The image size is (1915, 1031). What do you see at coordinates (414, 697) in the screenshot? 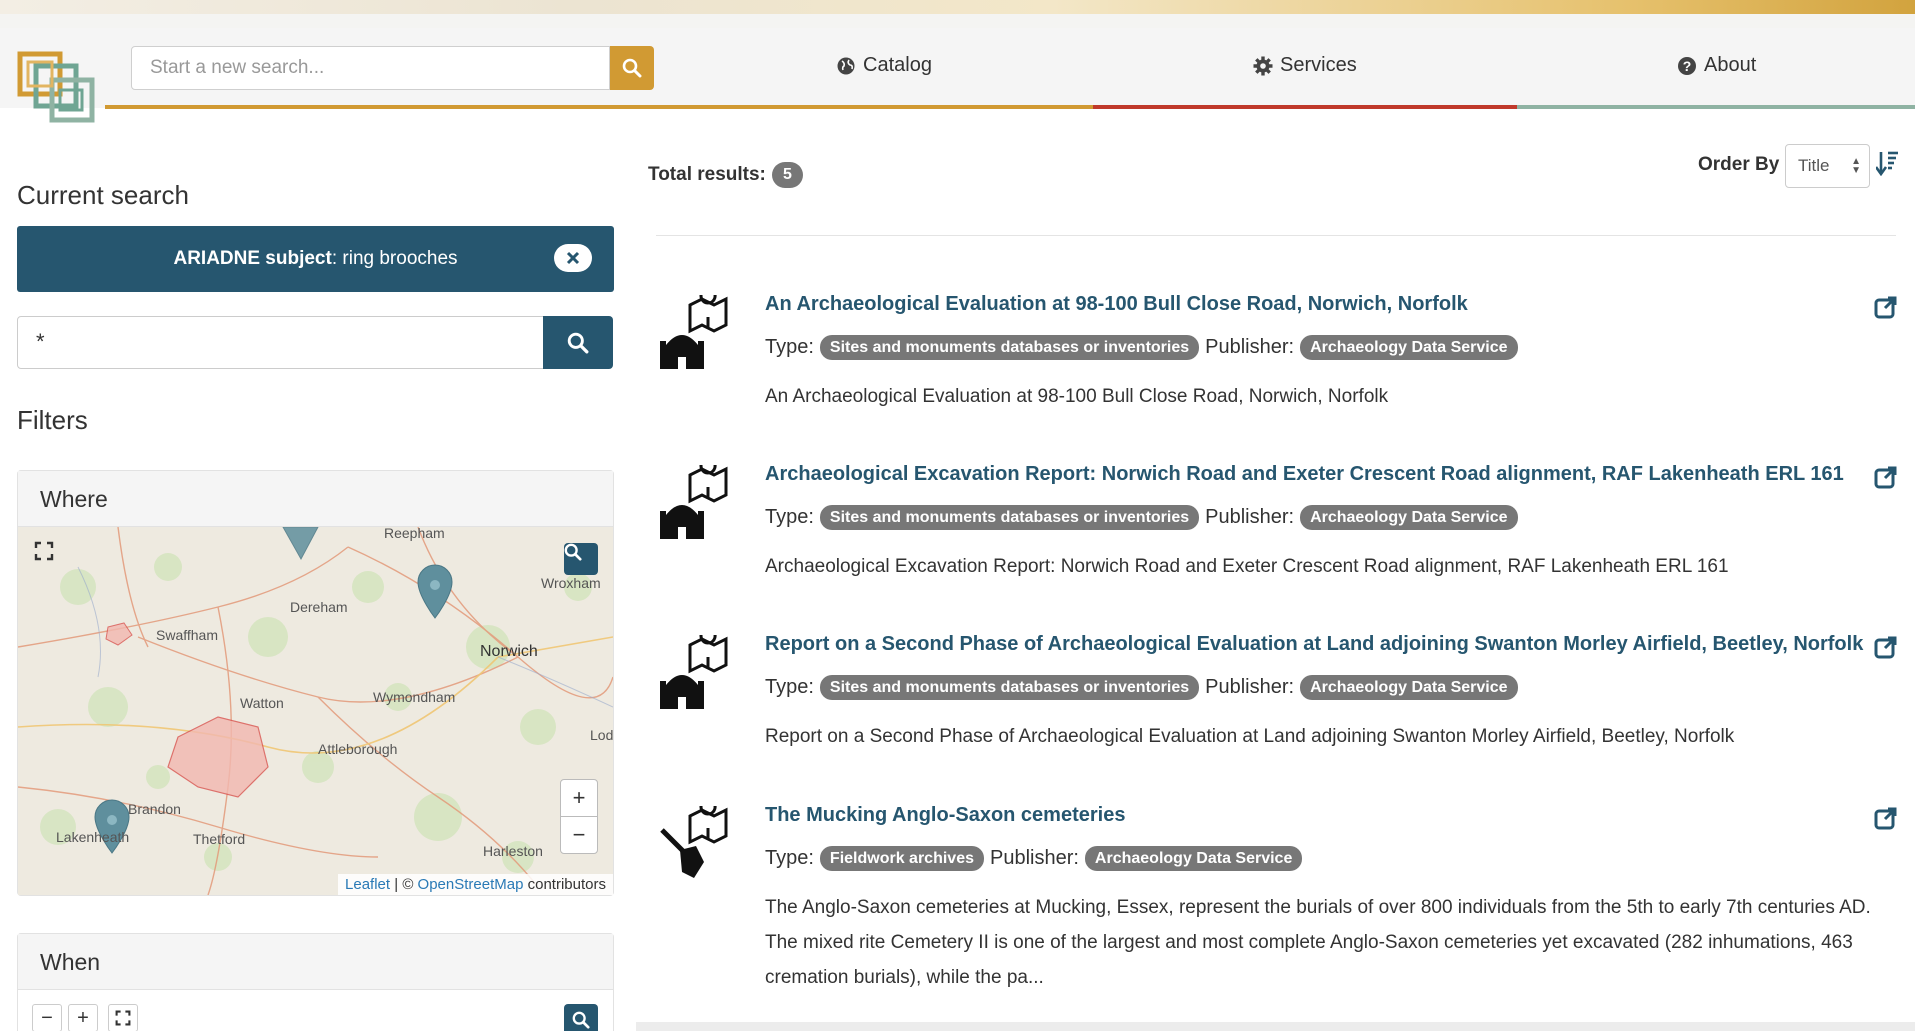
I see `map-place-label: Wymondham` at bounding box center [414, 697].